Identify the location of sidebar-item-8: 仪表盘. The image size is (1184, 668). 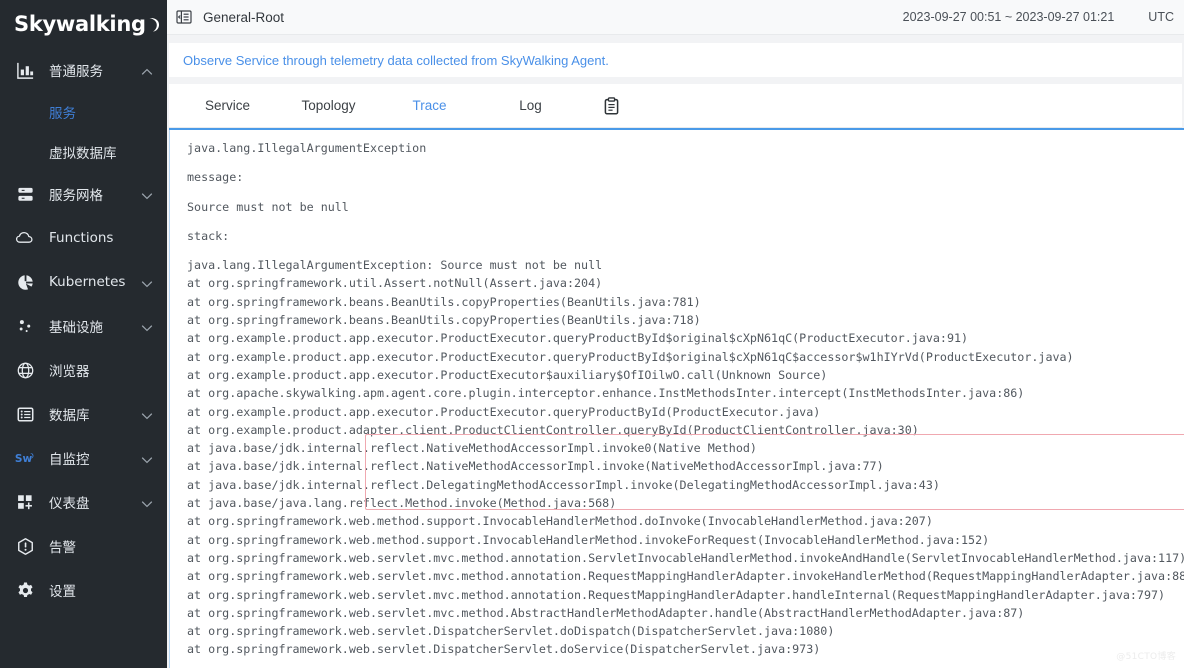
(83, 502).